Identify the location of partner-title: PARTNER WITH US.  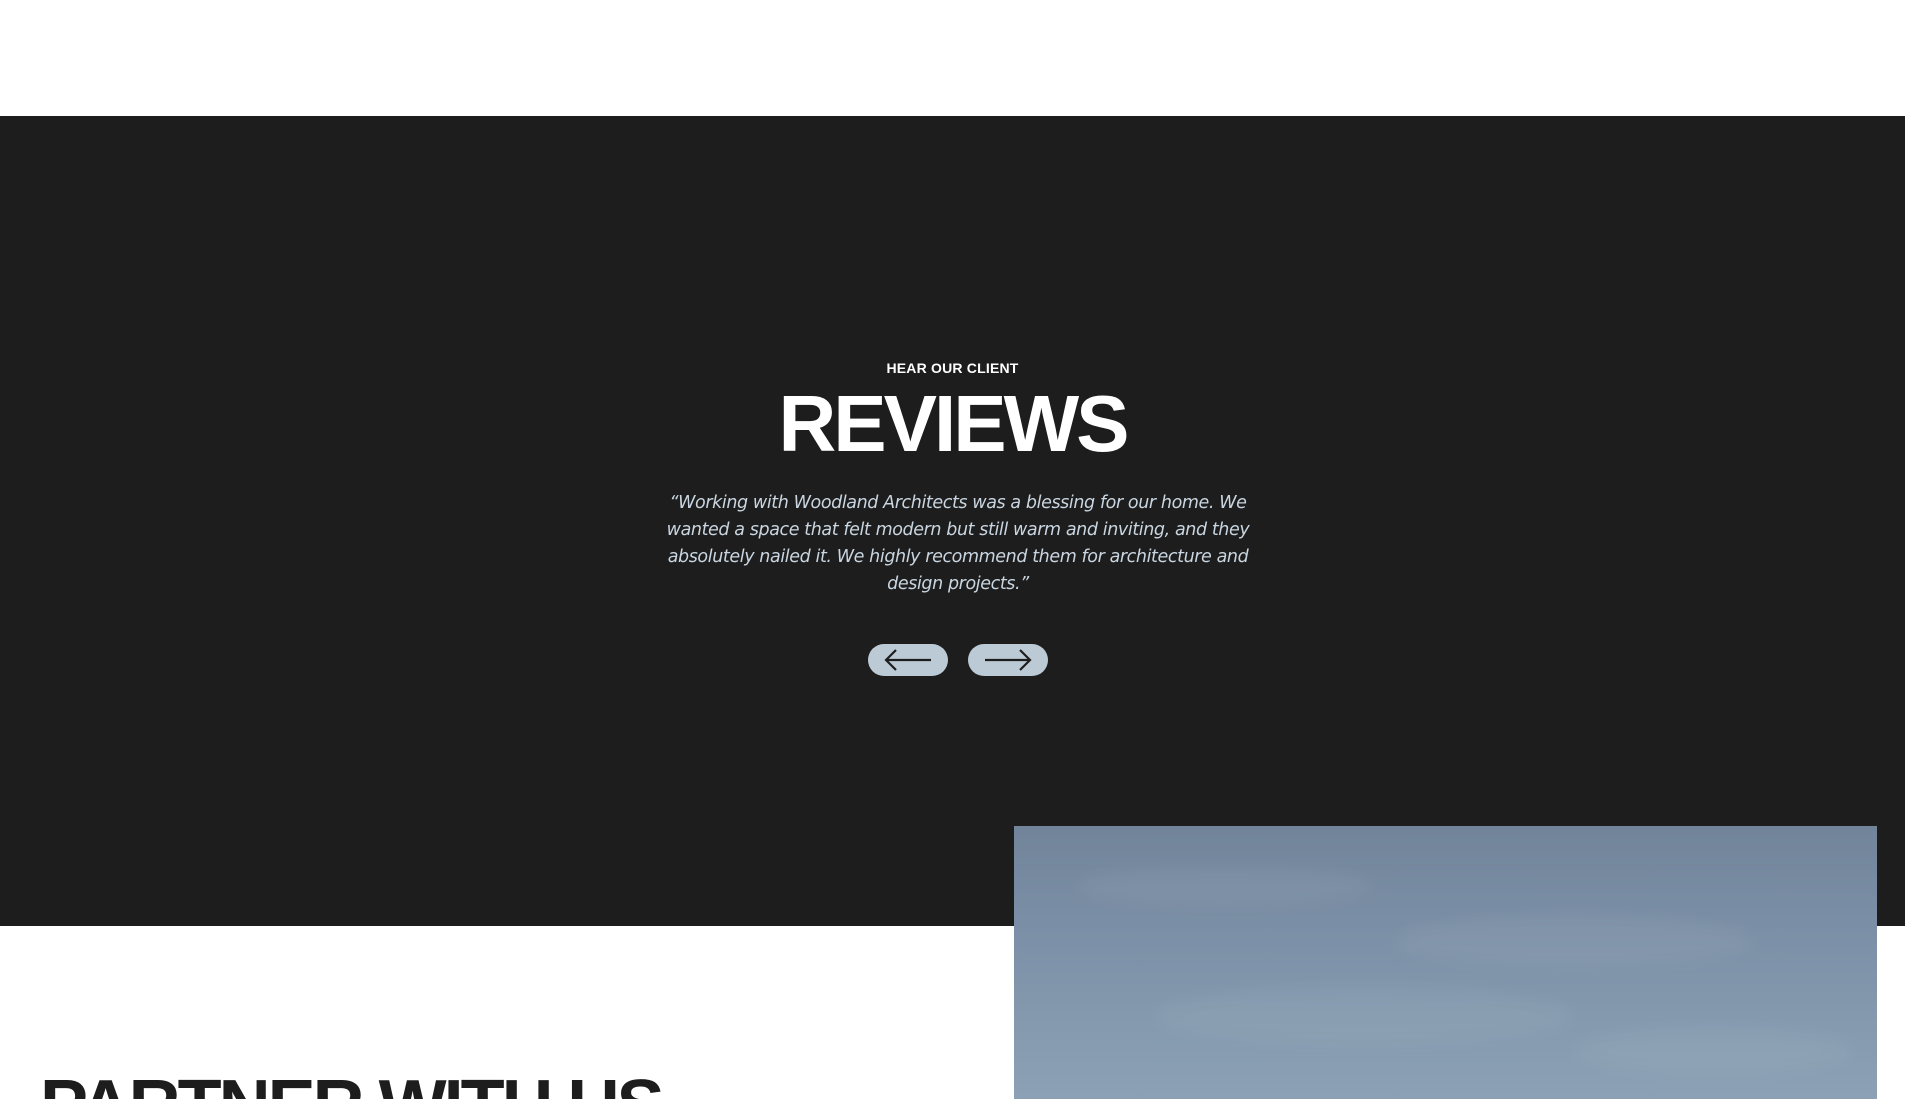
(352, 1084).